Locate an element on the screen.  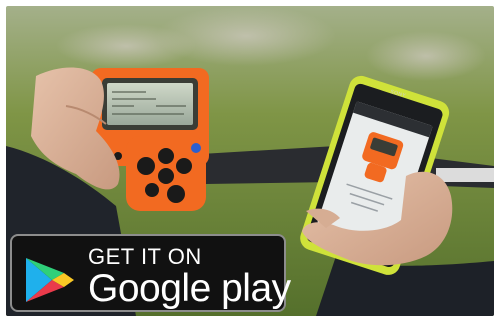
badge-store-name: Google play is located at coordinates (189, 288).